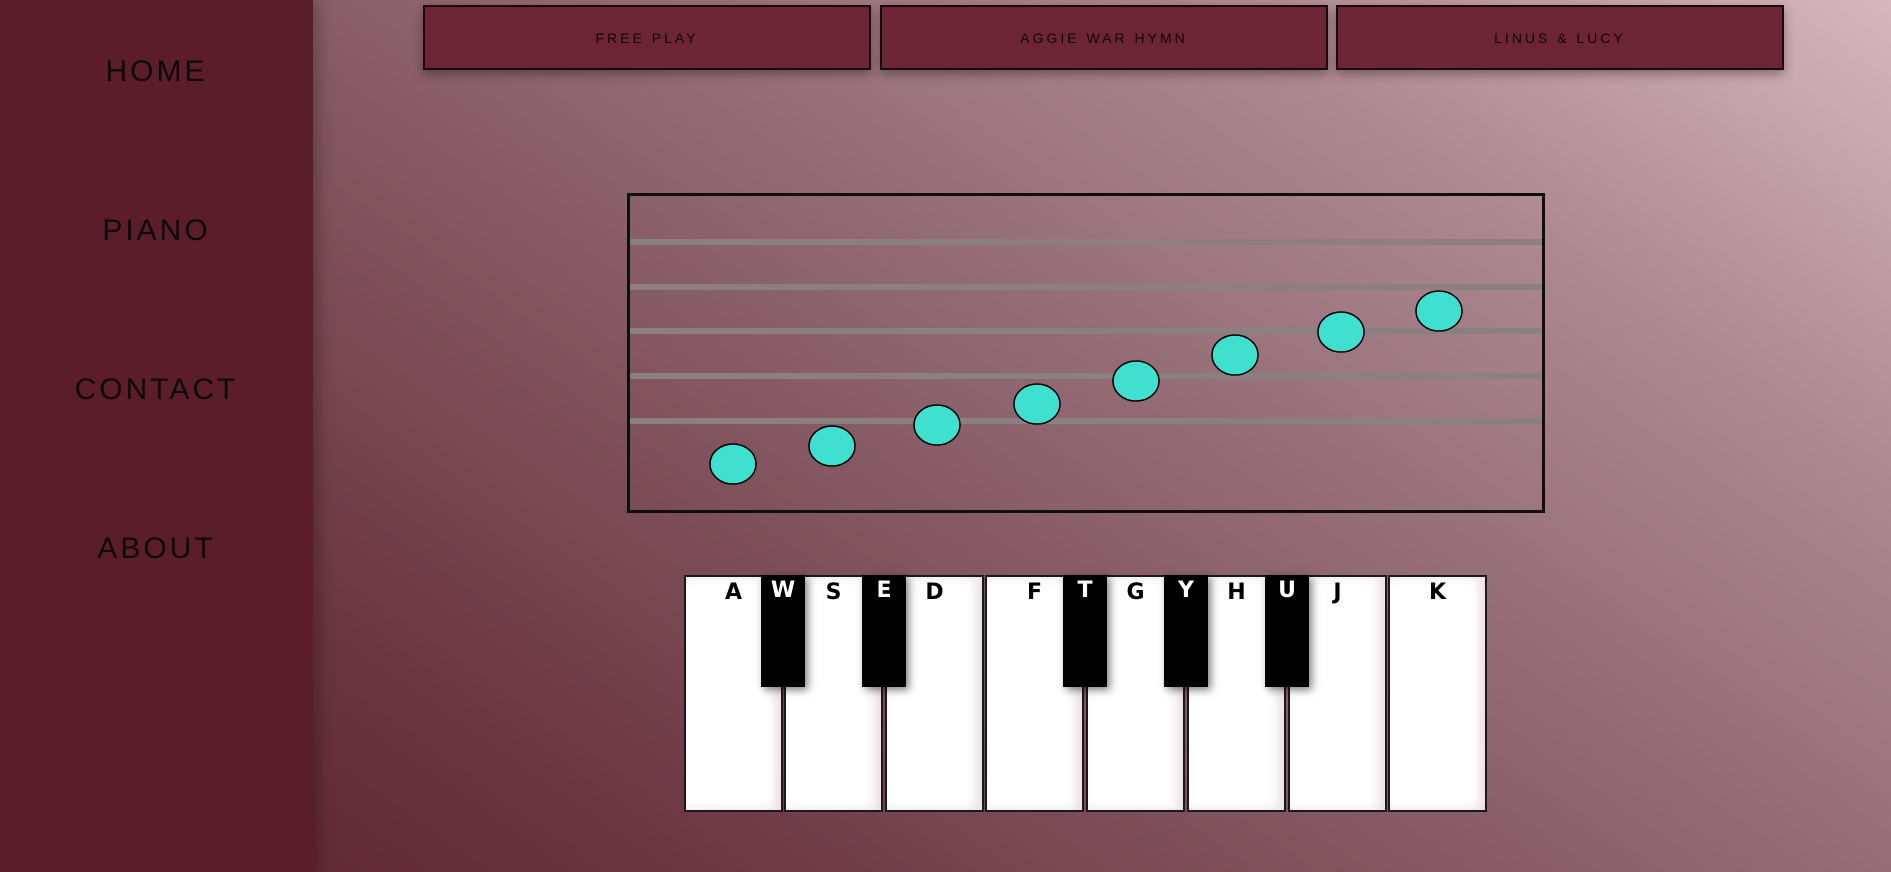 Image resolution: width=1891 pixels, height=872 pixels. Describe the element at coordinates (1086, 362) in the screenshot. I see `staff-svg` at that location.